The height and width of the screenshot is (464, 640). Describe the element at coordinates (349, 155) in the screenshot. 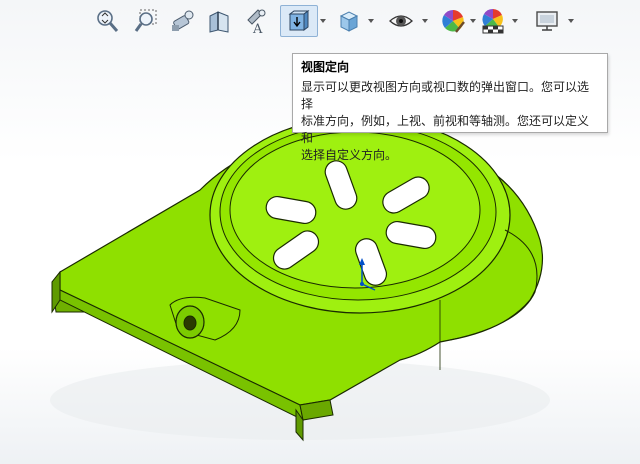

I see `tooltip-line: 选择自定义方向。` at that location.